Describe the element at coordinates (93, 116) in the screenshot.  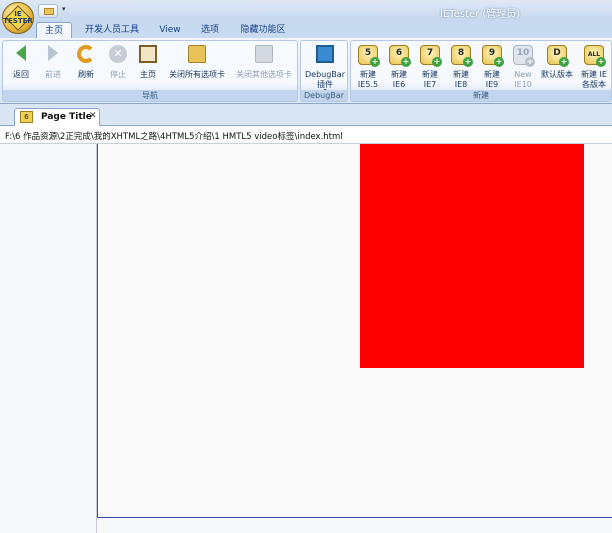
I see `close-tab-icon: ✕` at that location.